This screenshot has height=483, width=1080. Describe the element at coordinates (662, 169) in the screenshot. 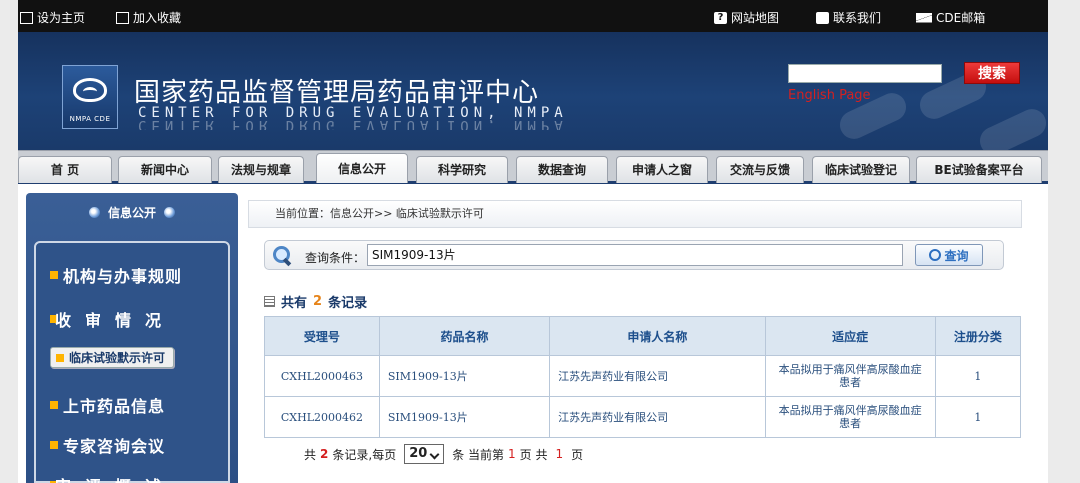

I see `nav-tab-applicant: 申请人之窗` at that location.